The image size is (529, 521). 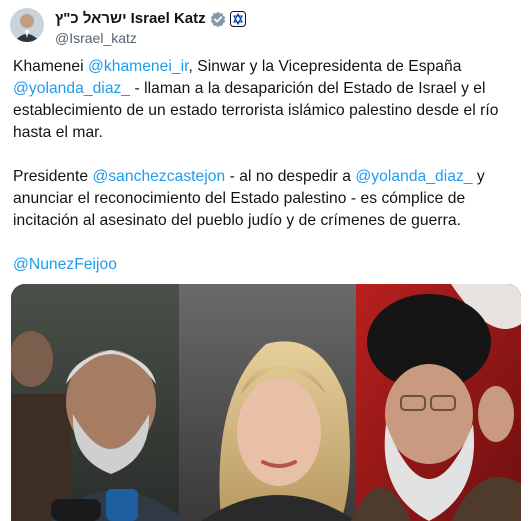 What do you see at coordinates (265, 265) in the screenshot?
I see `tweet-paragraph-3: @NunezFeijoo` at bounding box center [265, 265].